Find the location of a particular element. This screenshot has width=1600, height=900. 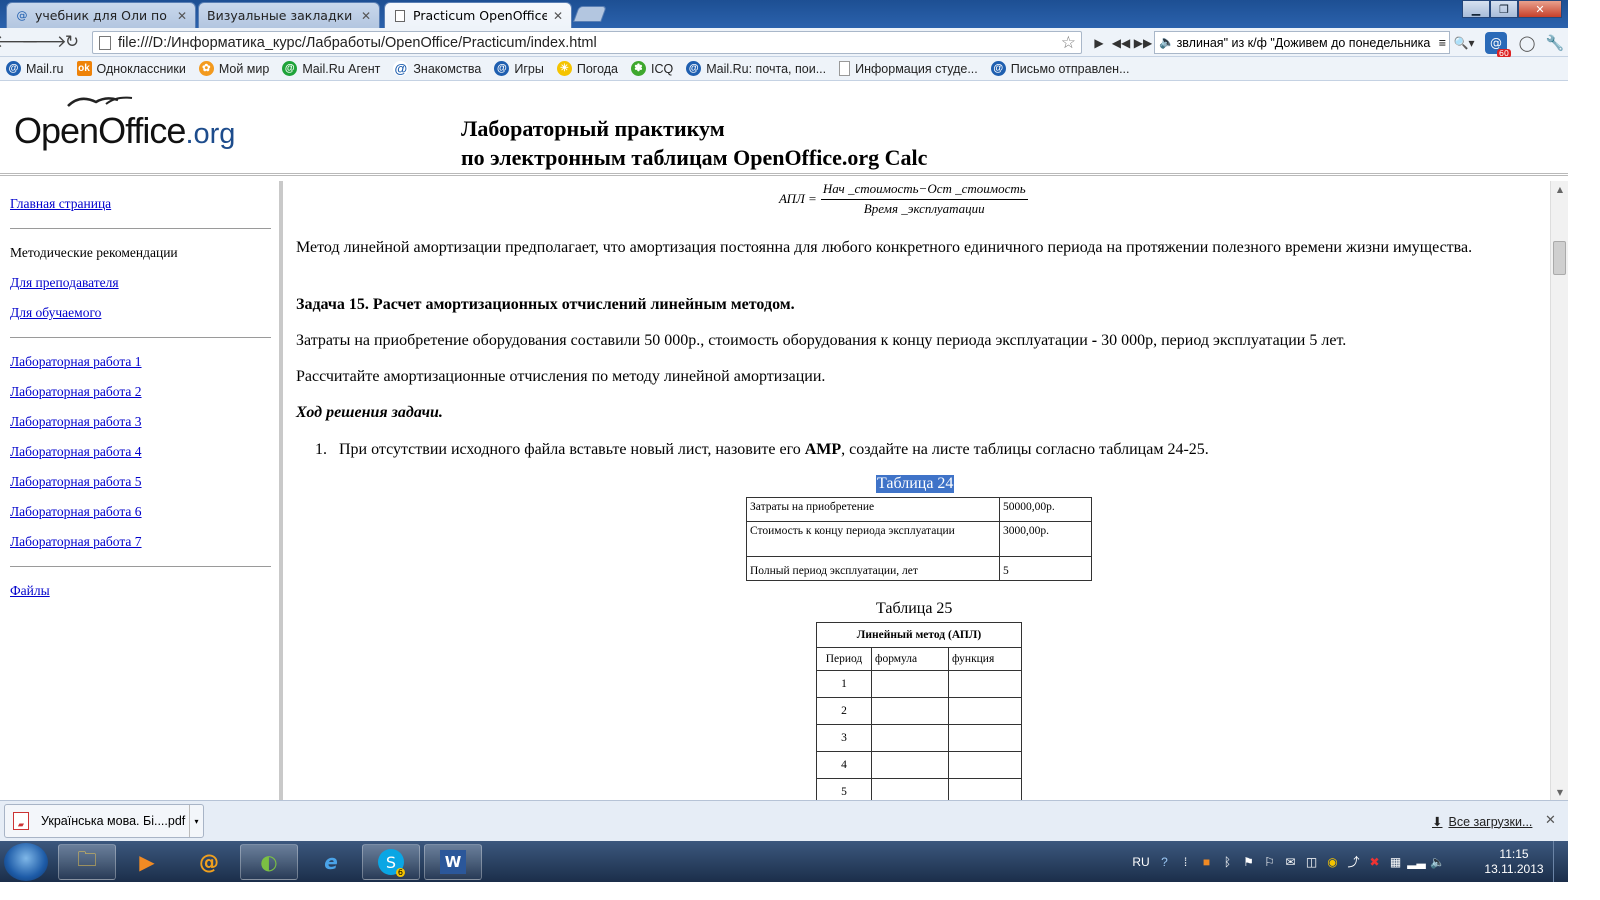

app-tray-icon: ■ is located at coordinates (1206, 862).